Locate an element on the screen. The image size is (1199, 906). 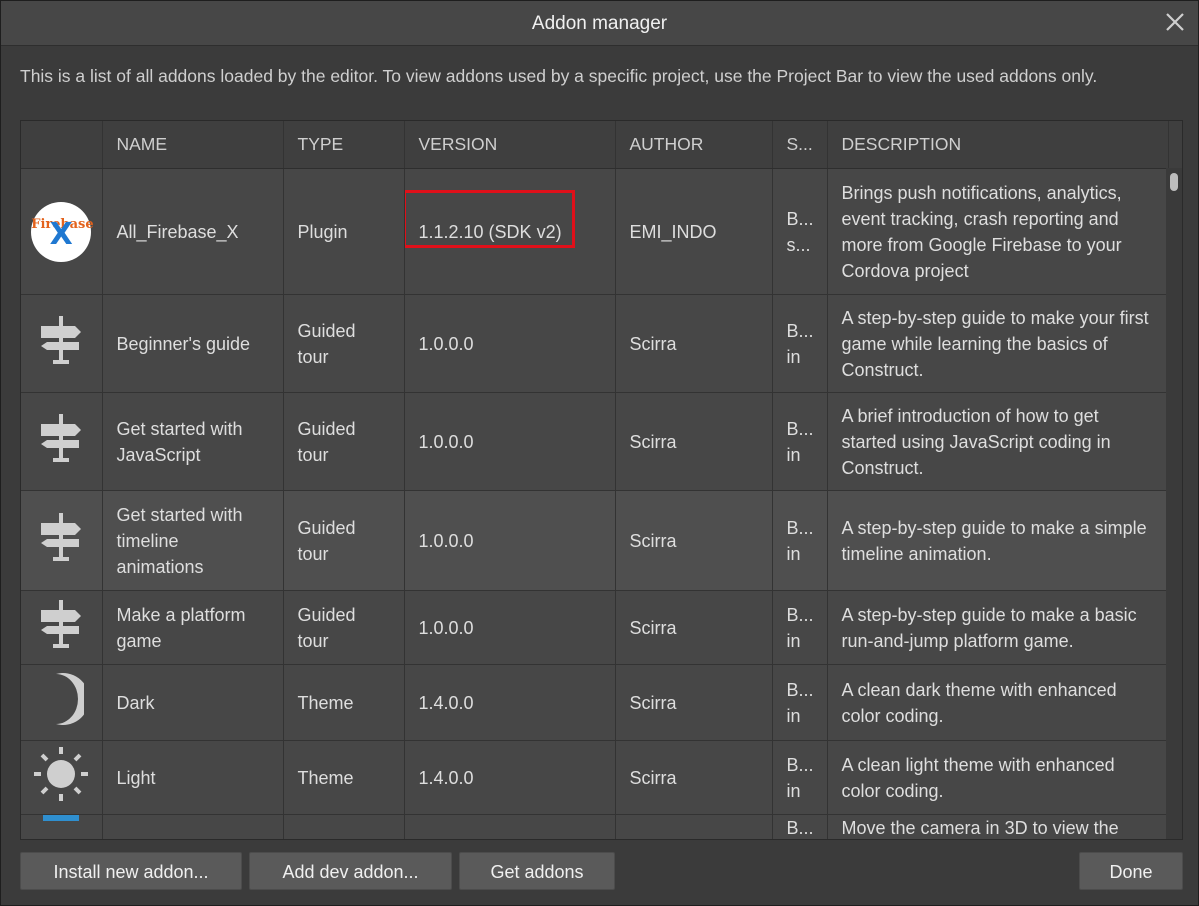
row-author is located at coordinates (694, 826).